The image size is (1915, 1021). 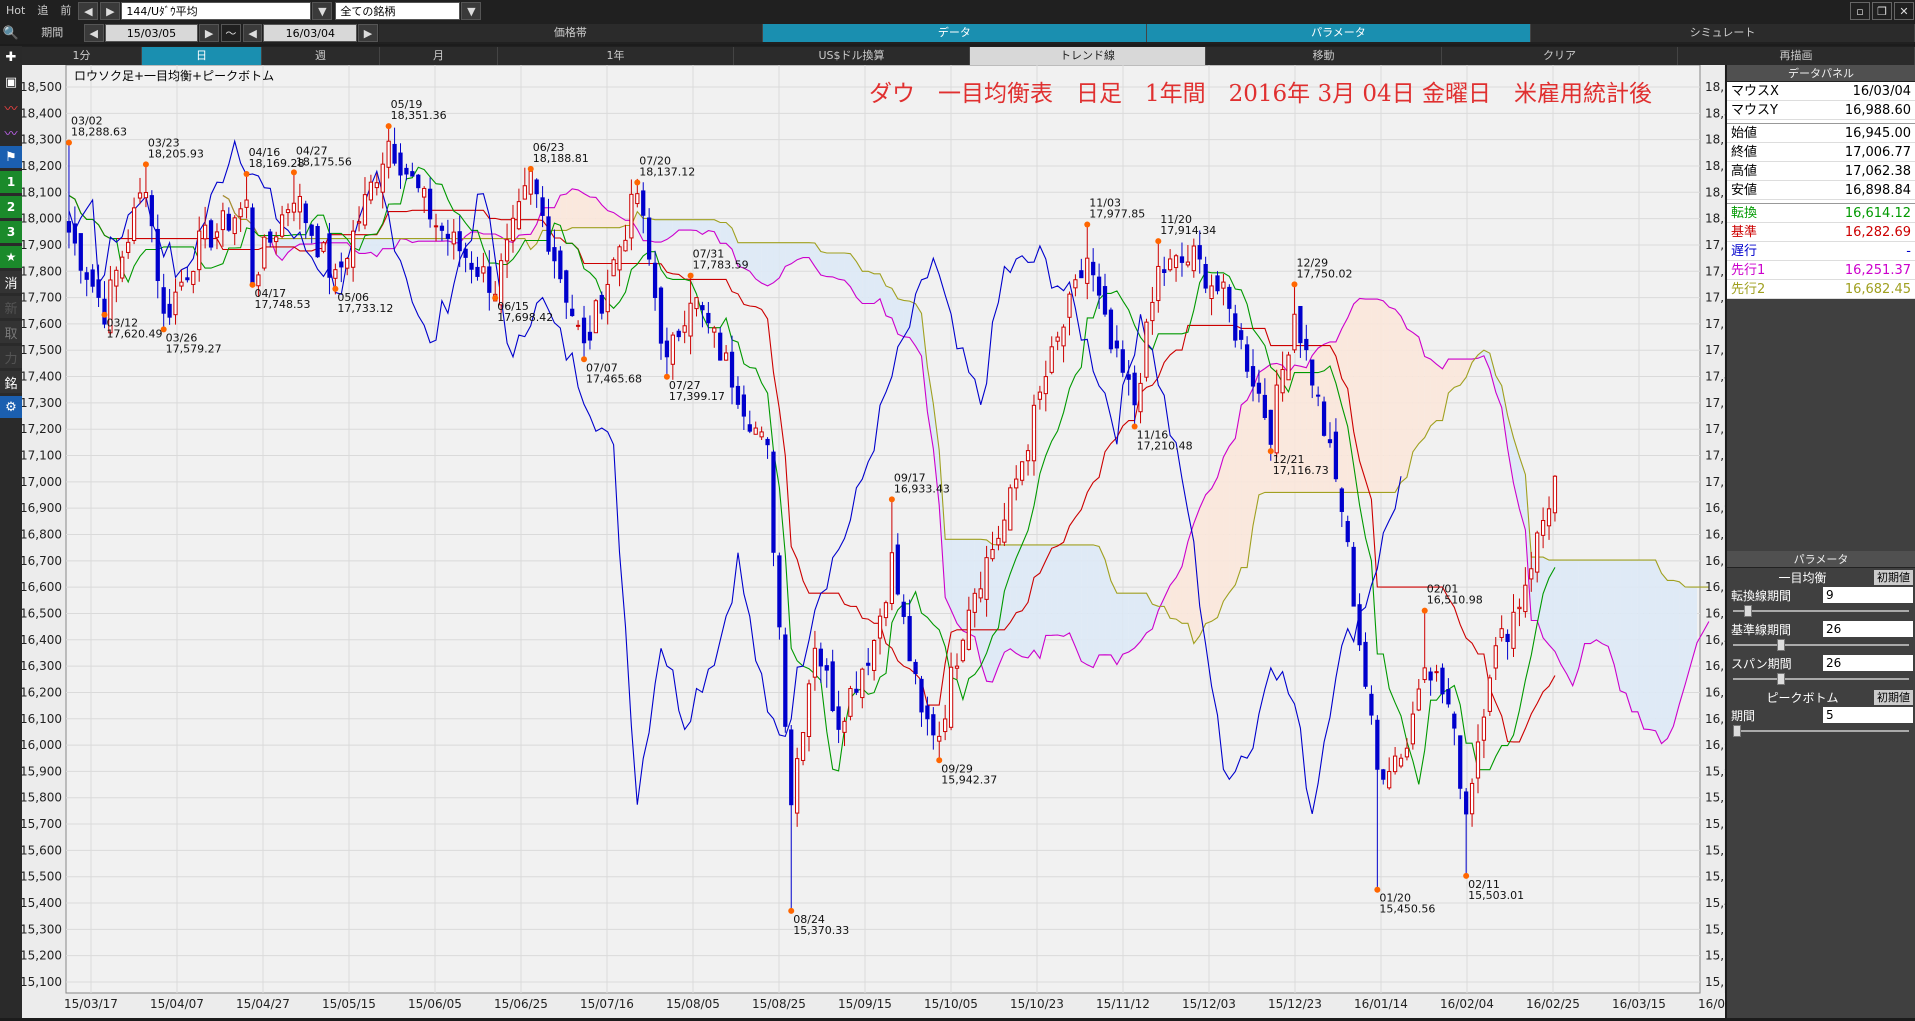 I want to click on symbol-field: 144/Uﾀﾞｳ平均, so click(x=216, y=11).